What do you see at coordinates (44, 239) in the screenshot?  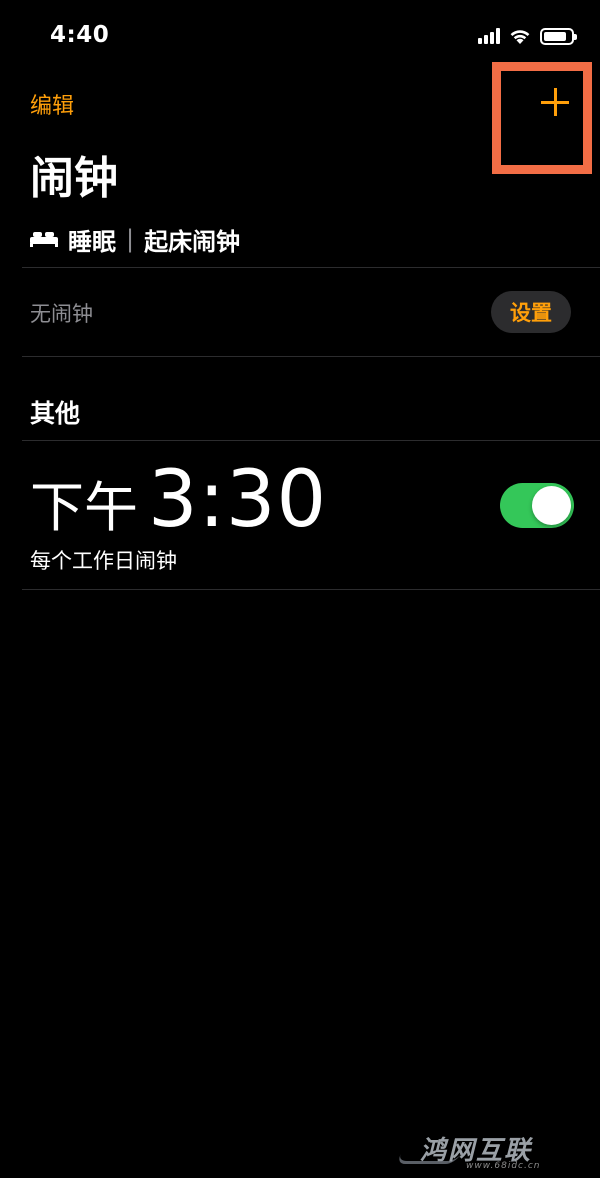 I see `bed-icon` at bounding box center [44, 239].